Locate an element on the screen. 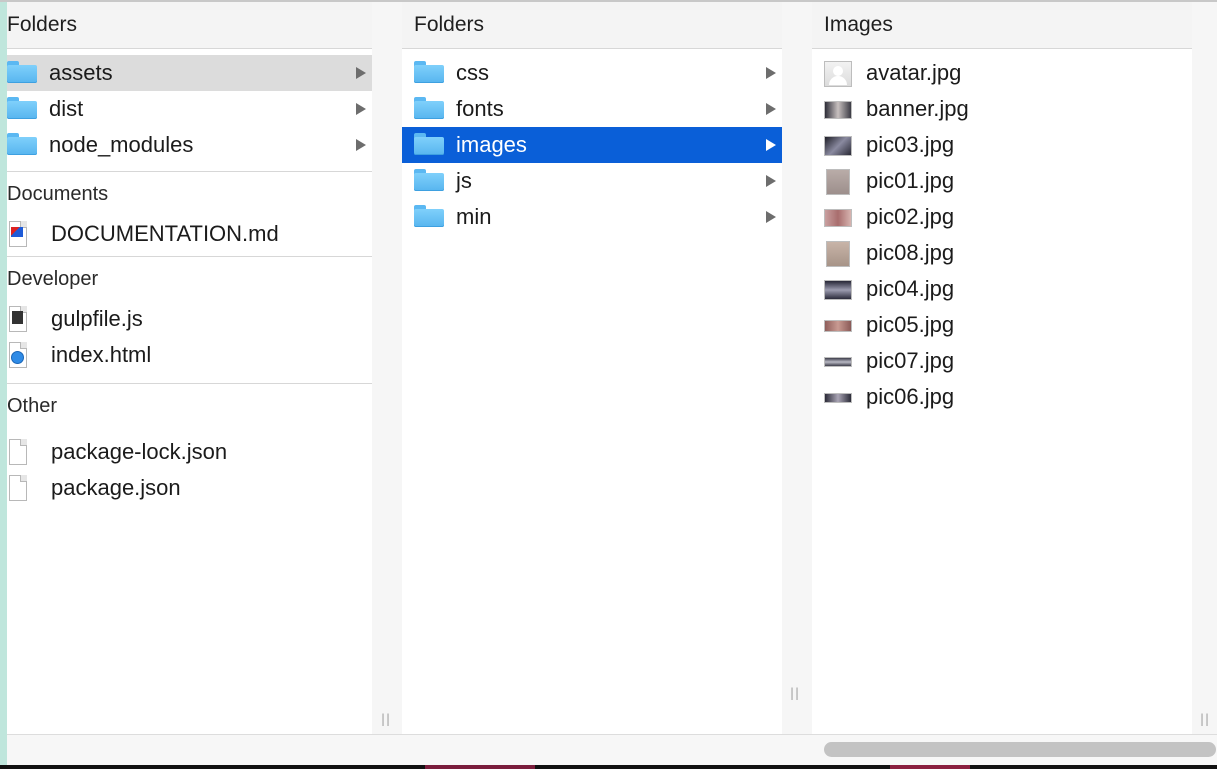 This screenshot has height=769, width=1217. file-label: pic02.jpg is located at coordinates (910, 216).